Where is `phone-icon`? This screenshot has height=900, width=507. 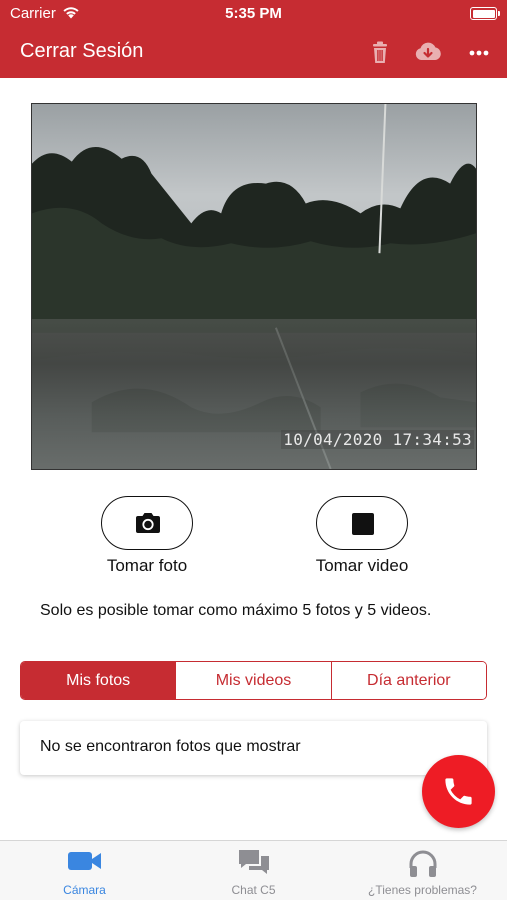 phone-icon is located at coordinates (458, 791).